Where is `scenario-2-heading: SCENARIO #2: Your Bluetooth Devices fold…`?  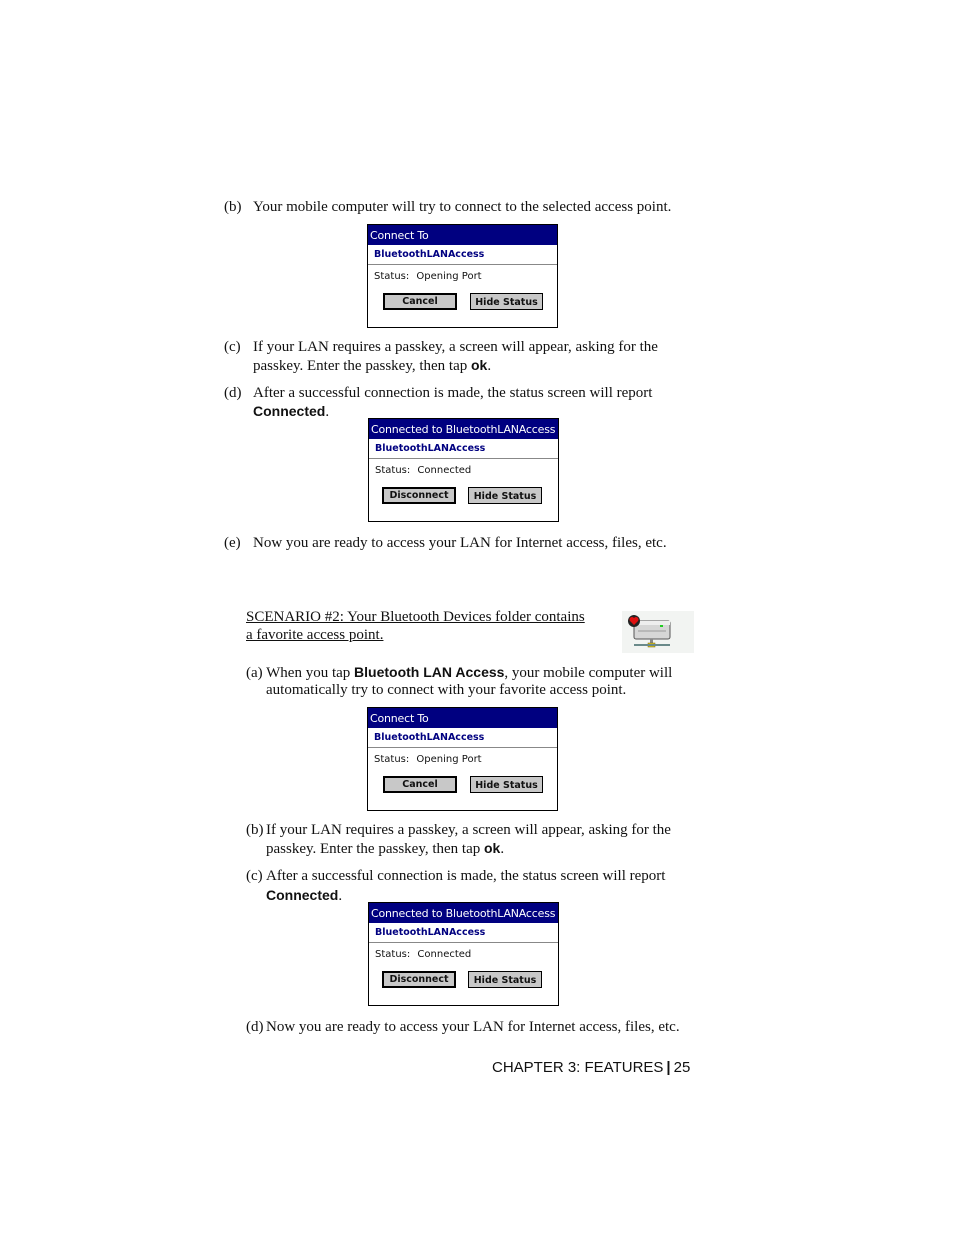 scenario-2-heading: SCENARIO #2: Your Bluetooth Devices fold… is located at coordinates (415, 617).